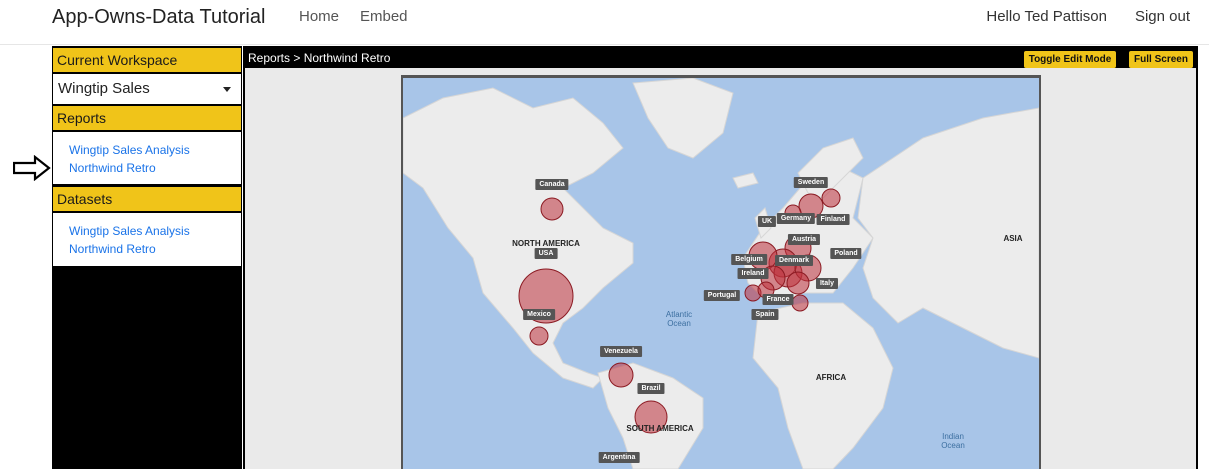 The width and height of the screenshot is (1209, 469). I want to click on workspace-select: Wingtip Sales, so click(147, 89).